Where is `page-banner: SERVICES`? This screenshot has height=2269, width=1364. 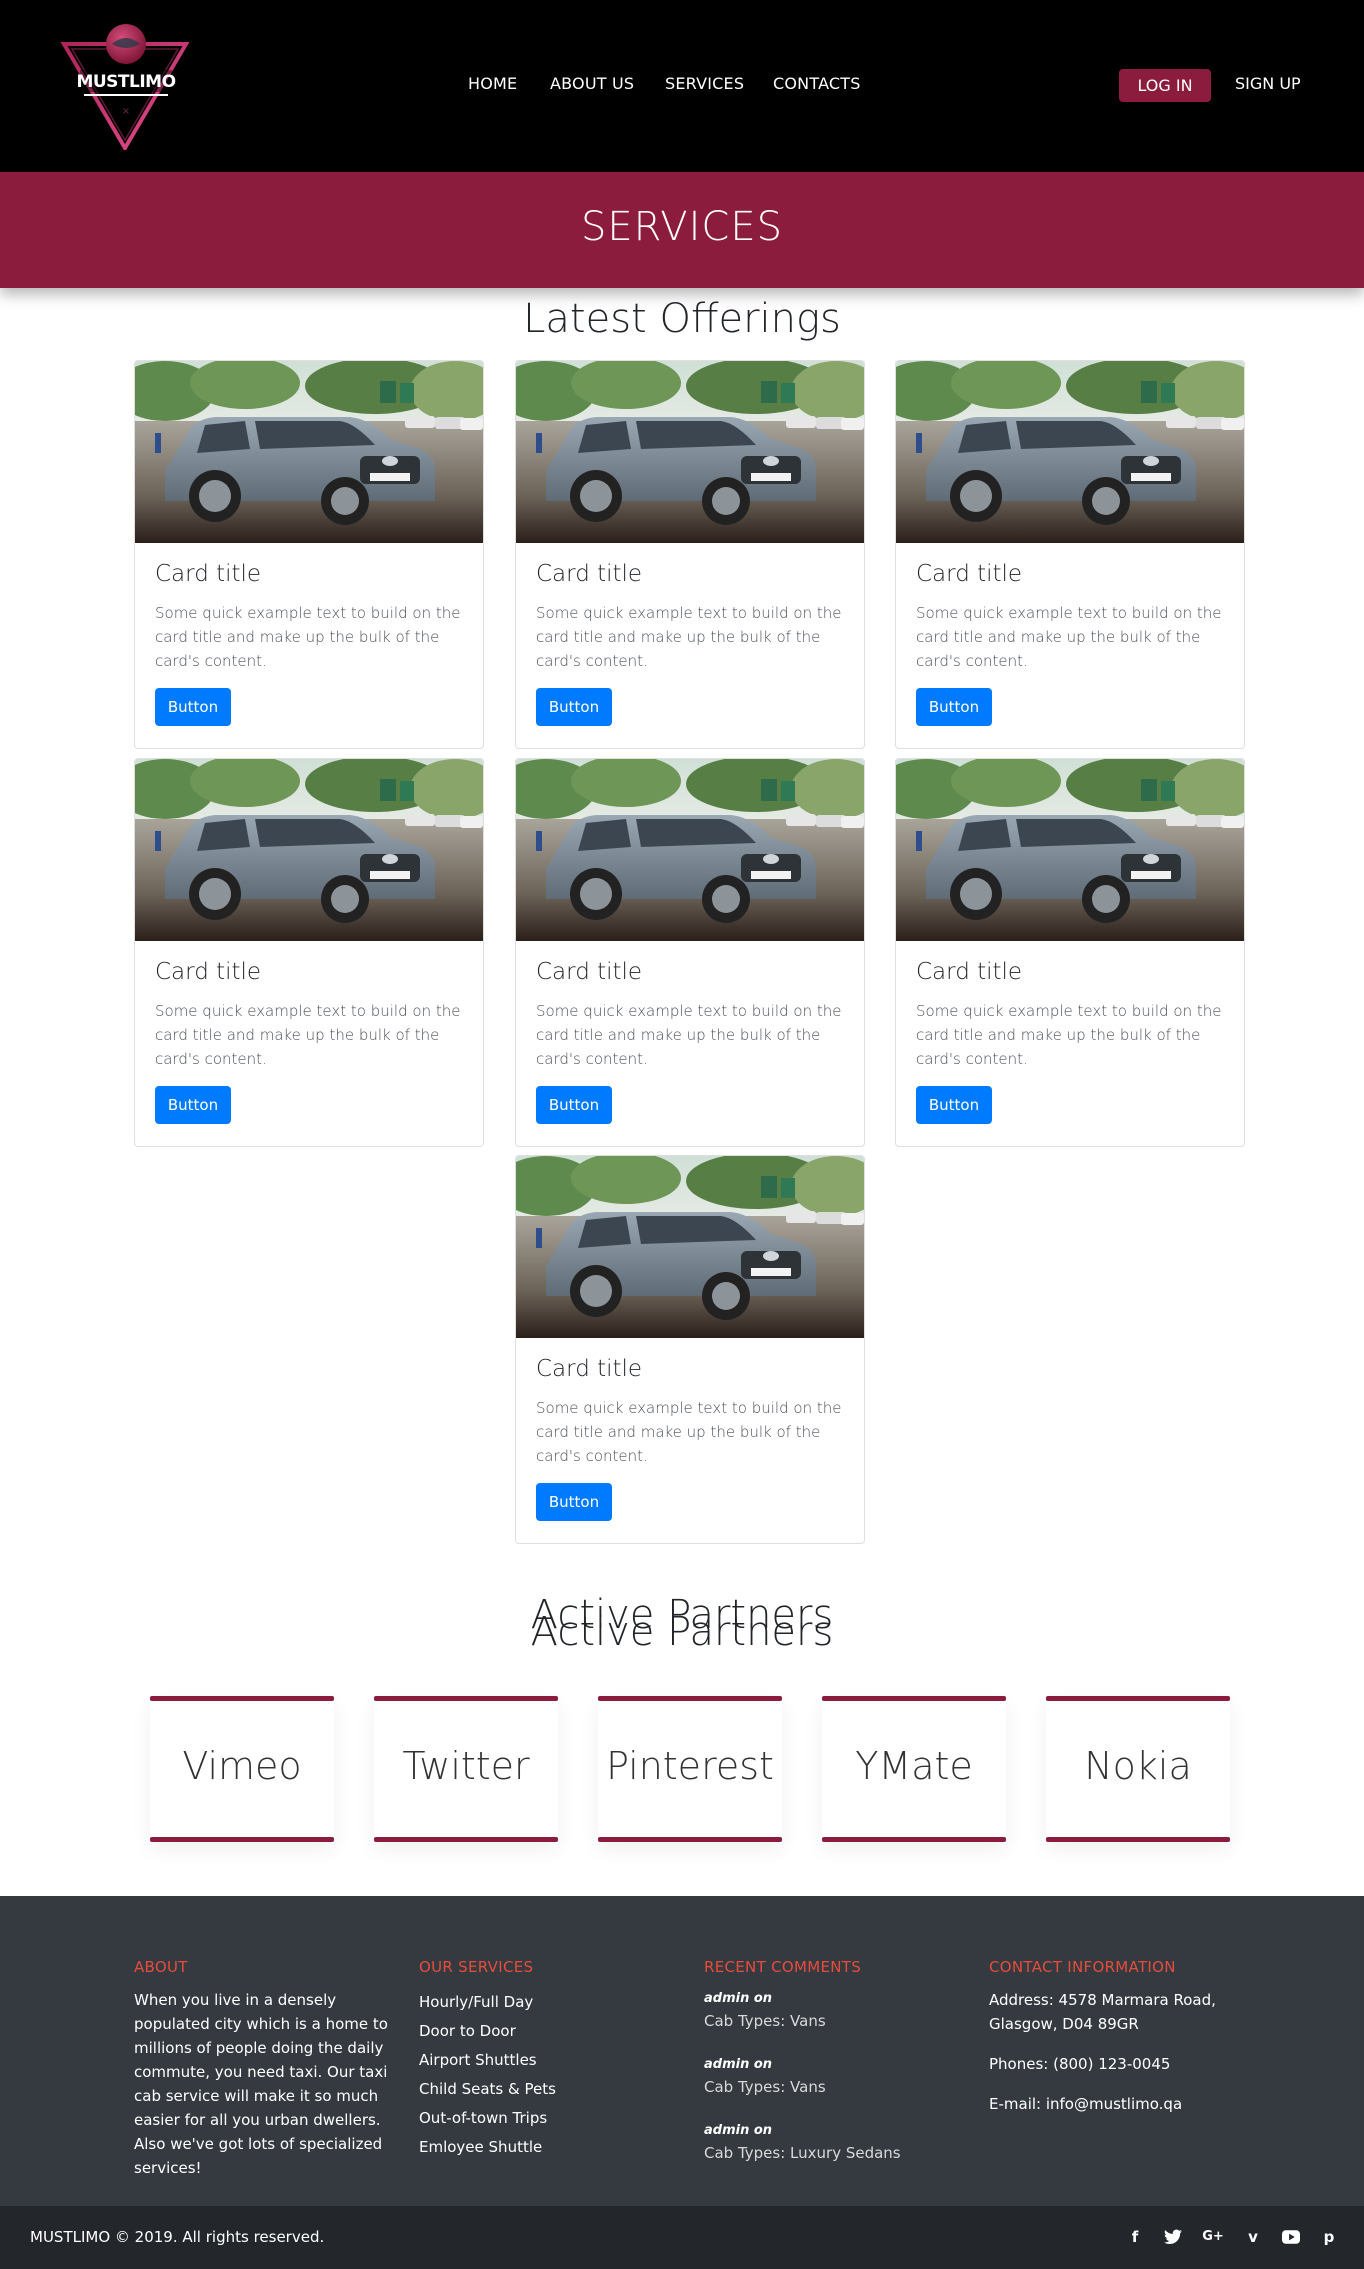 page-banner: SERVICES is located at coordinates (682, 230).